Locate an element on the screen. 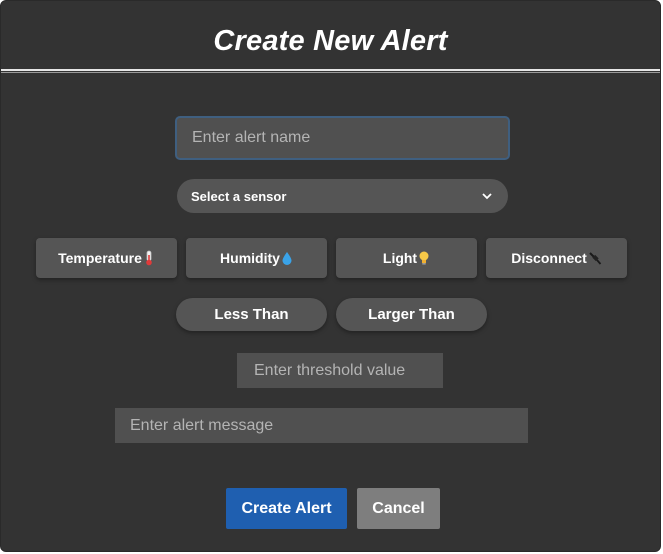  droplet-icon is located at coordinates (287, 258).